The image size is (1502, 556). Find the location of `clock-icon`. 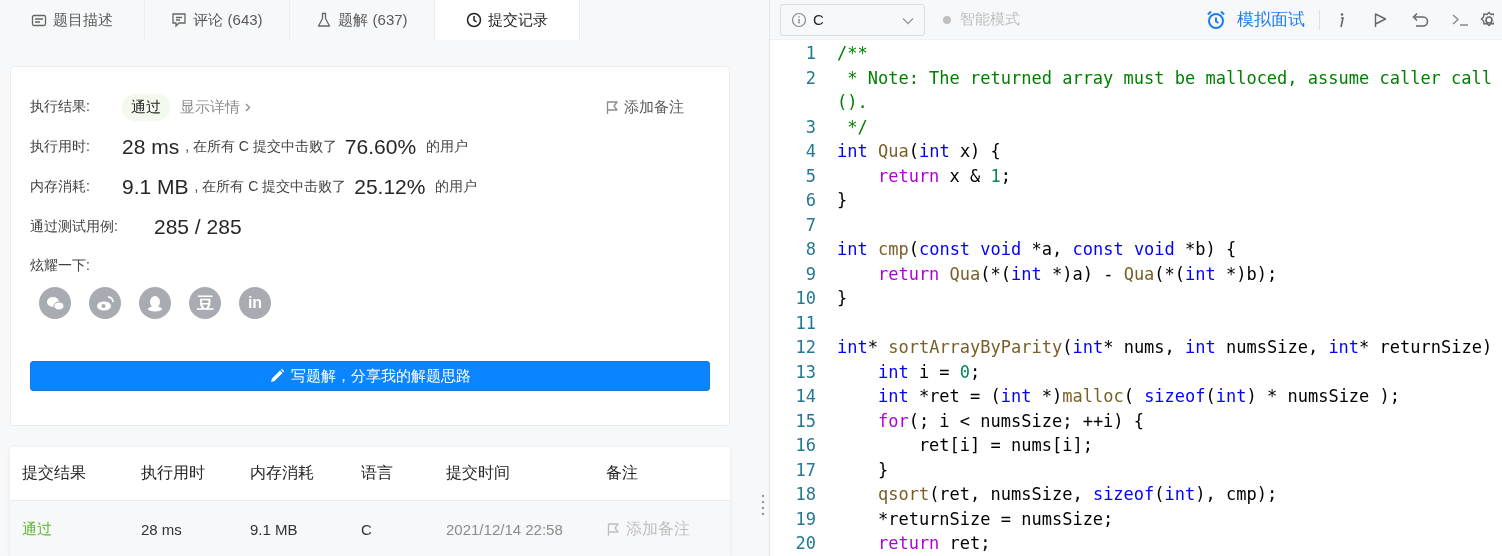

clock-icon is located at coordinates (474, 20).